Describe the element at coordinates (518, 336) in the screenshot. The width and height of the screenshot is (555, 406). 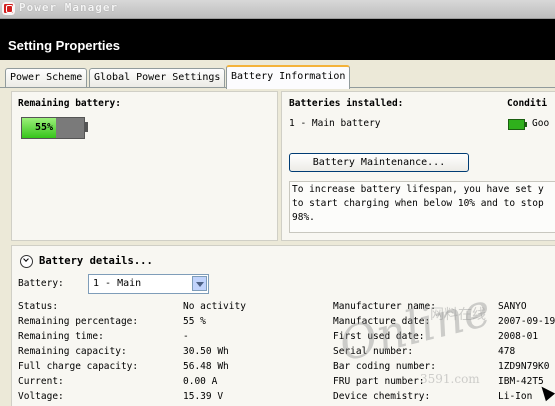
I see `detail-value-first-used-date: 2008-01` at that location.